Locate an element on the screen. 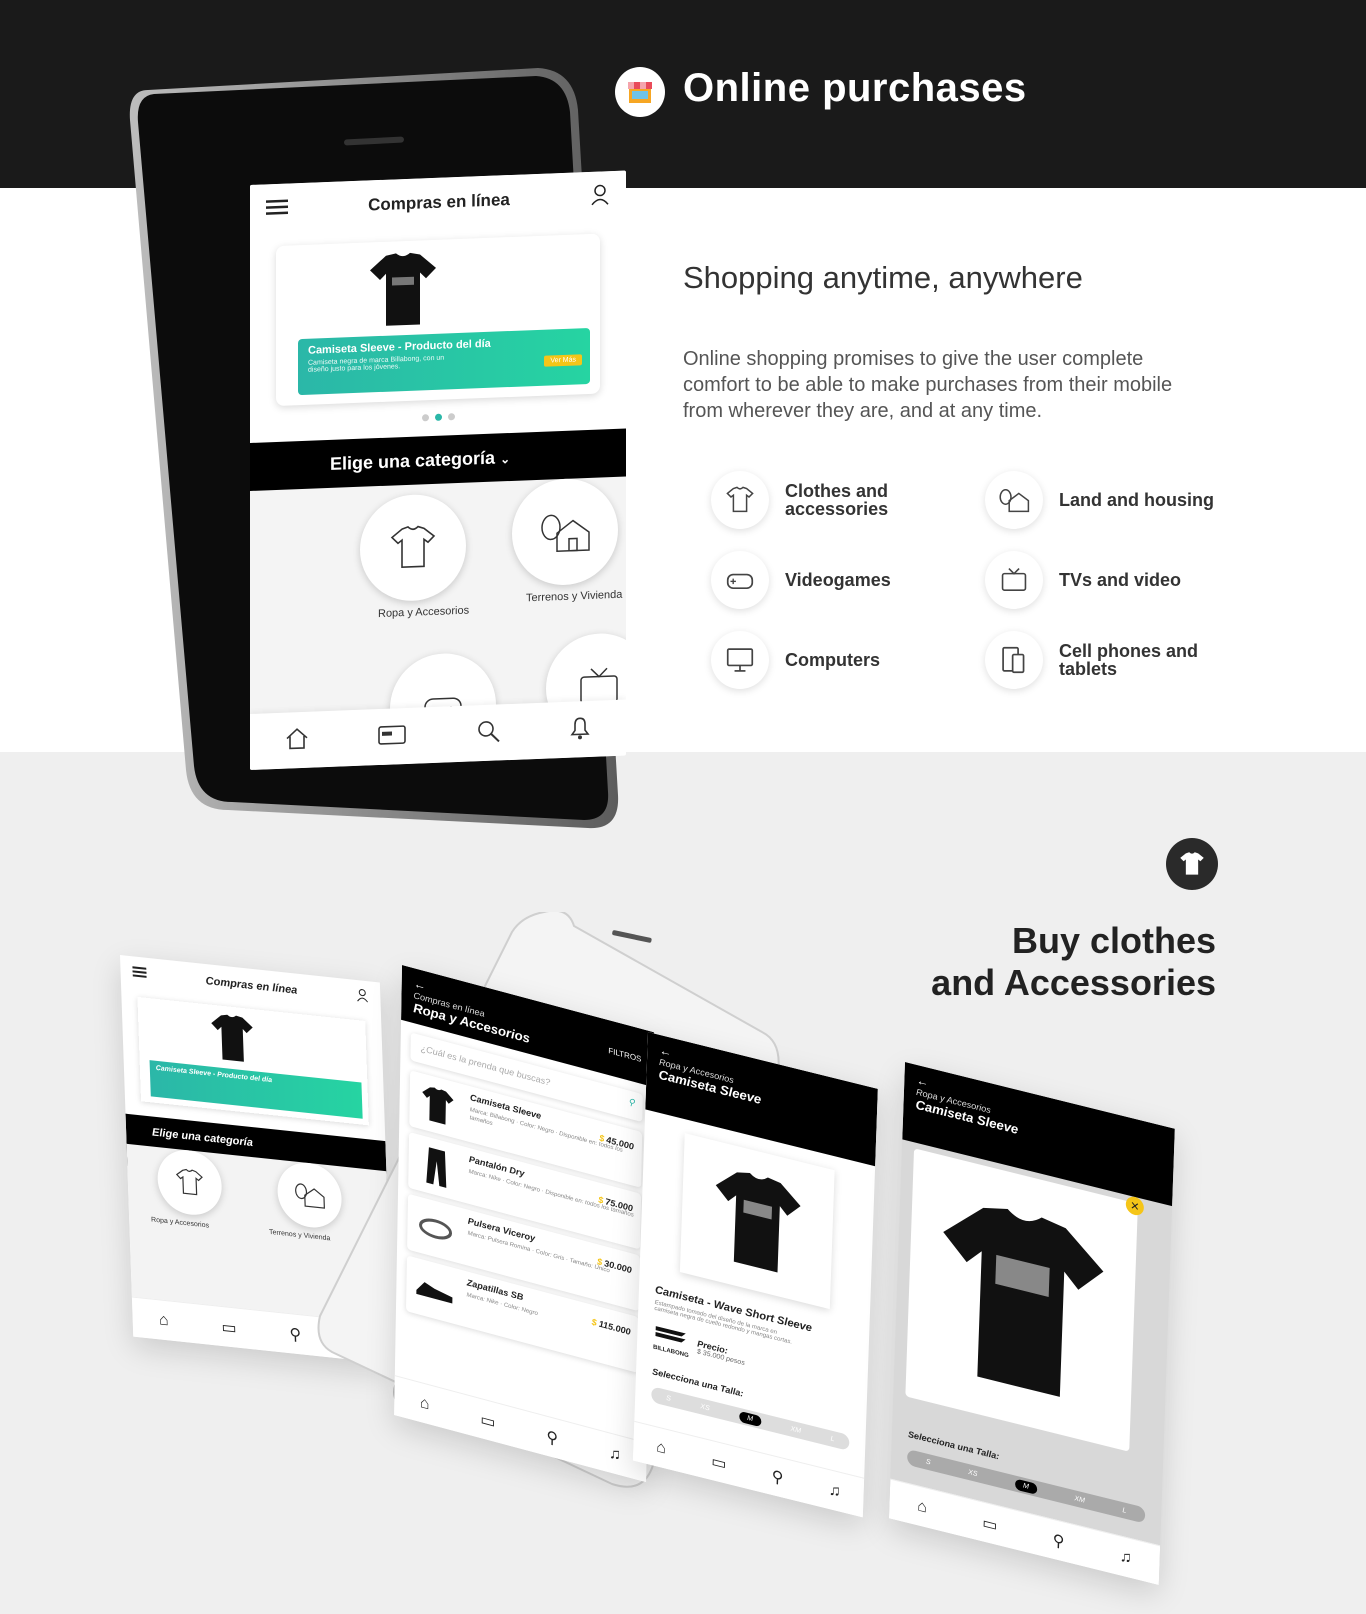 The image size is (1366, 1614). zoomed-product-image: ✕ is located at coordinates (1025, 1300).